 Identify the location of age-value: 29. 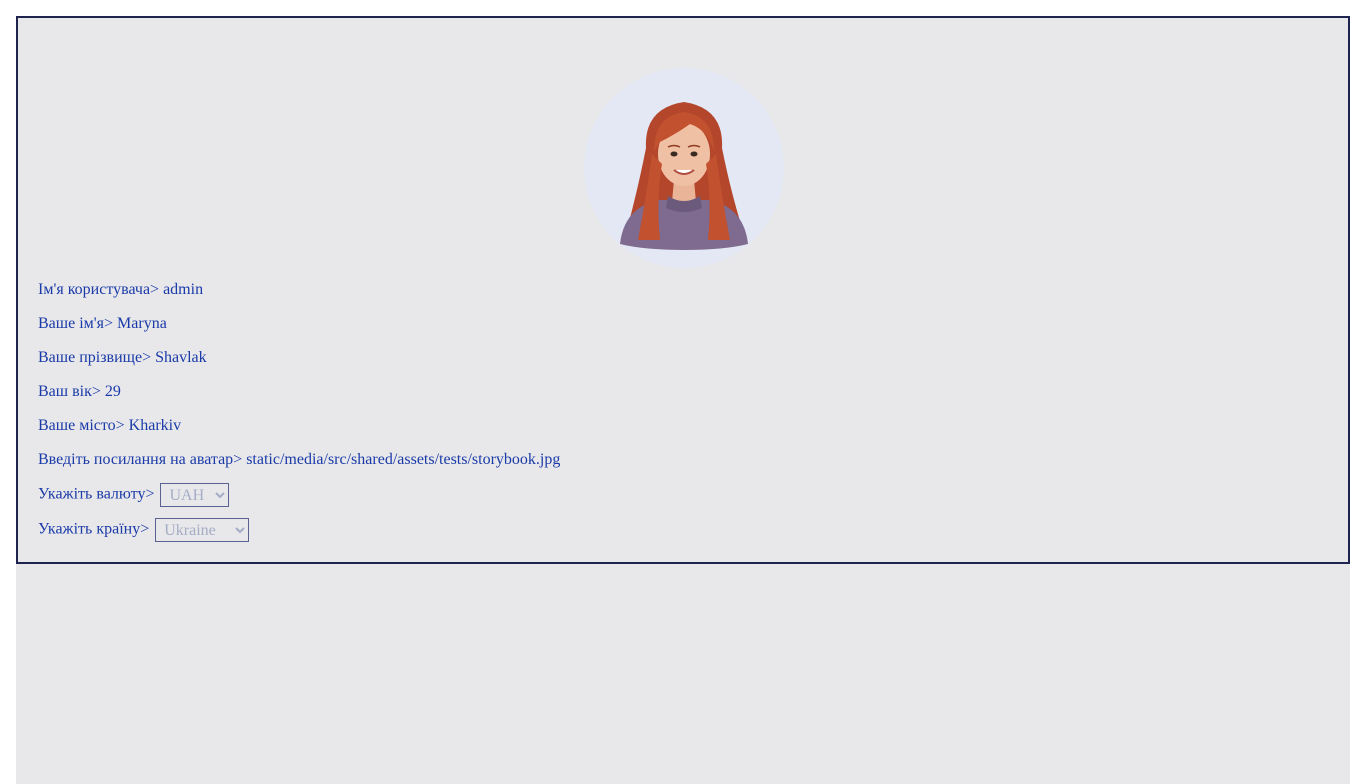
(110, 391).